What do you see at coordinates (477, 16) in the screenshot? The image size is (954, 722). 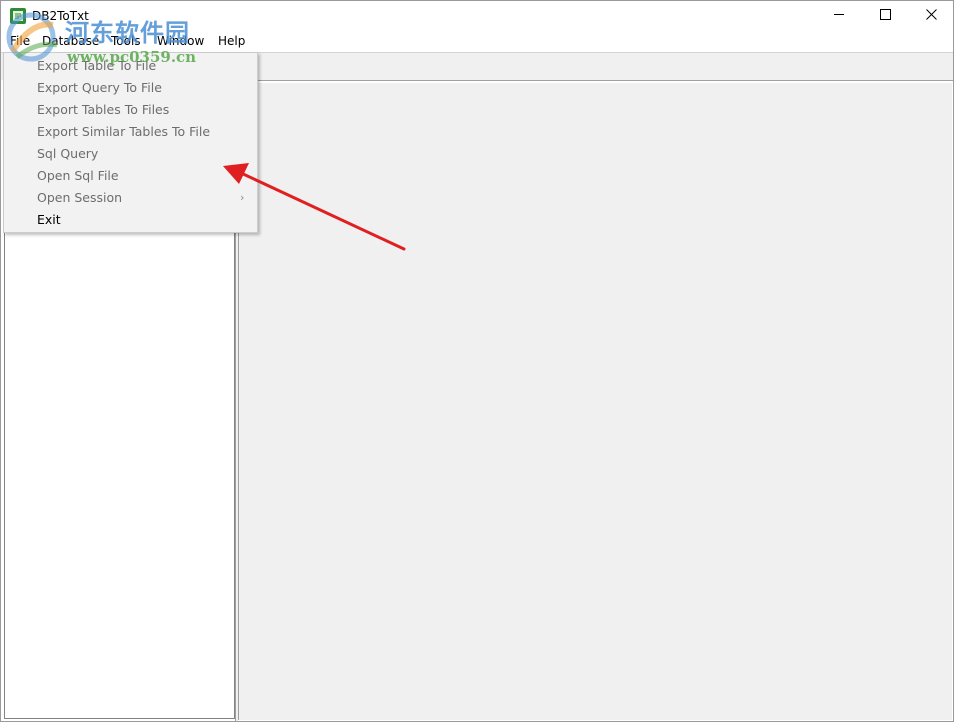 I see `title-bar: DB2ToTxt` at bounding box center [477, 16].